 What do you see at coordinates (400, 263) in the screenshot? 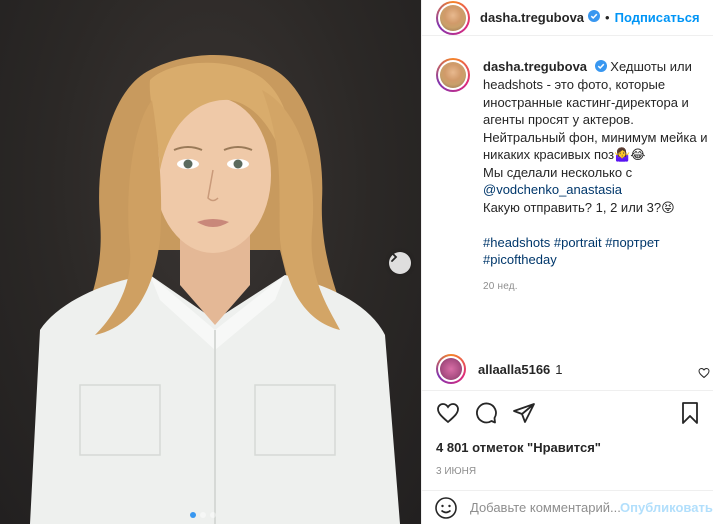
I see `next-slide-button` at bounding box center [400, 263].